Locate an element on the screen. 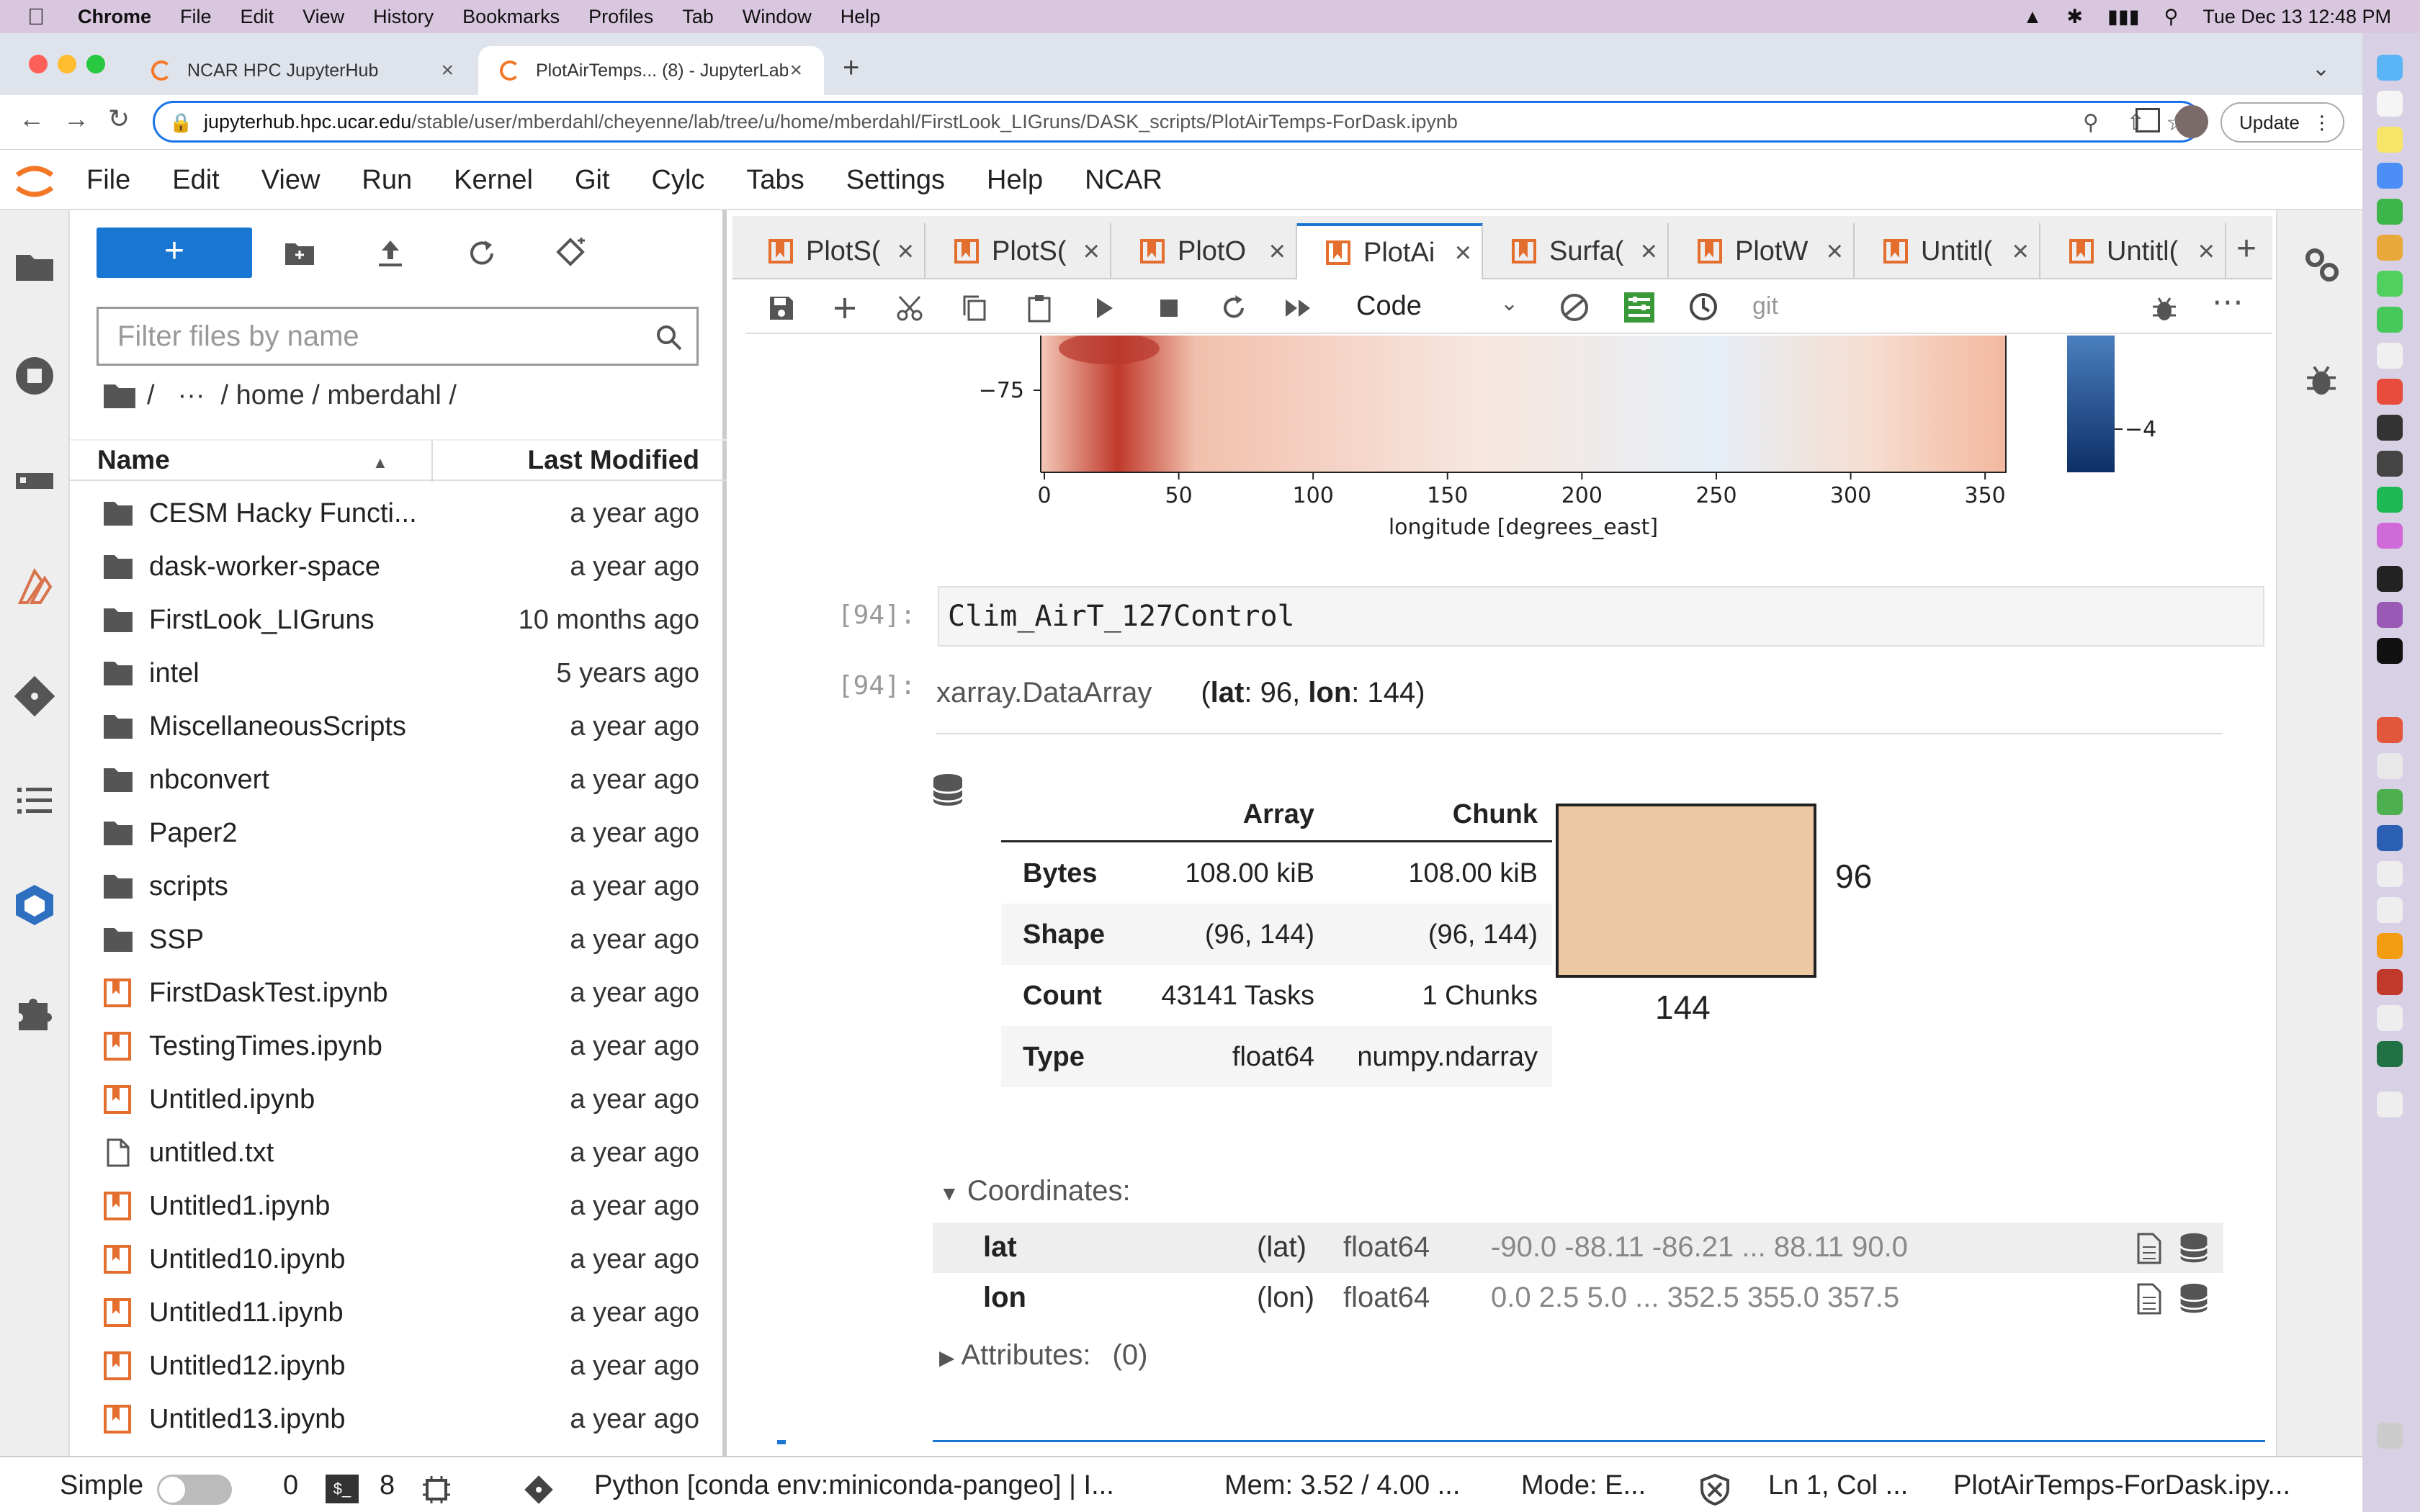 This screenshot has width=2420, height=1512. file-list-item: SSP a year ago is located at coordinates (399, 939).